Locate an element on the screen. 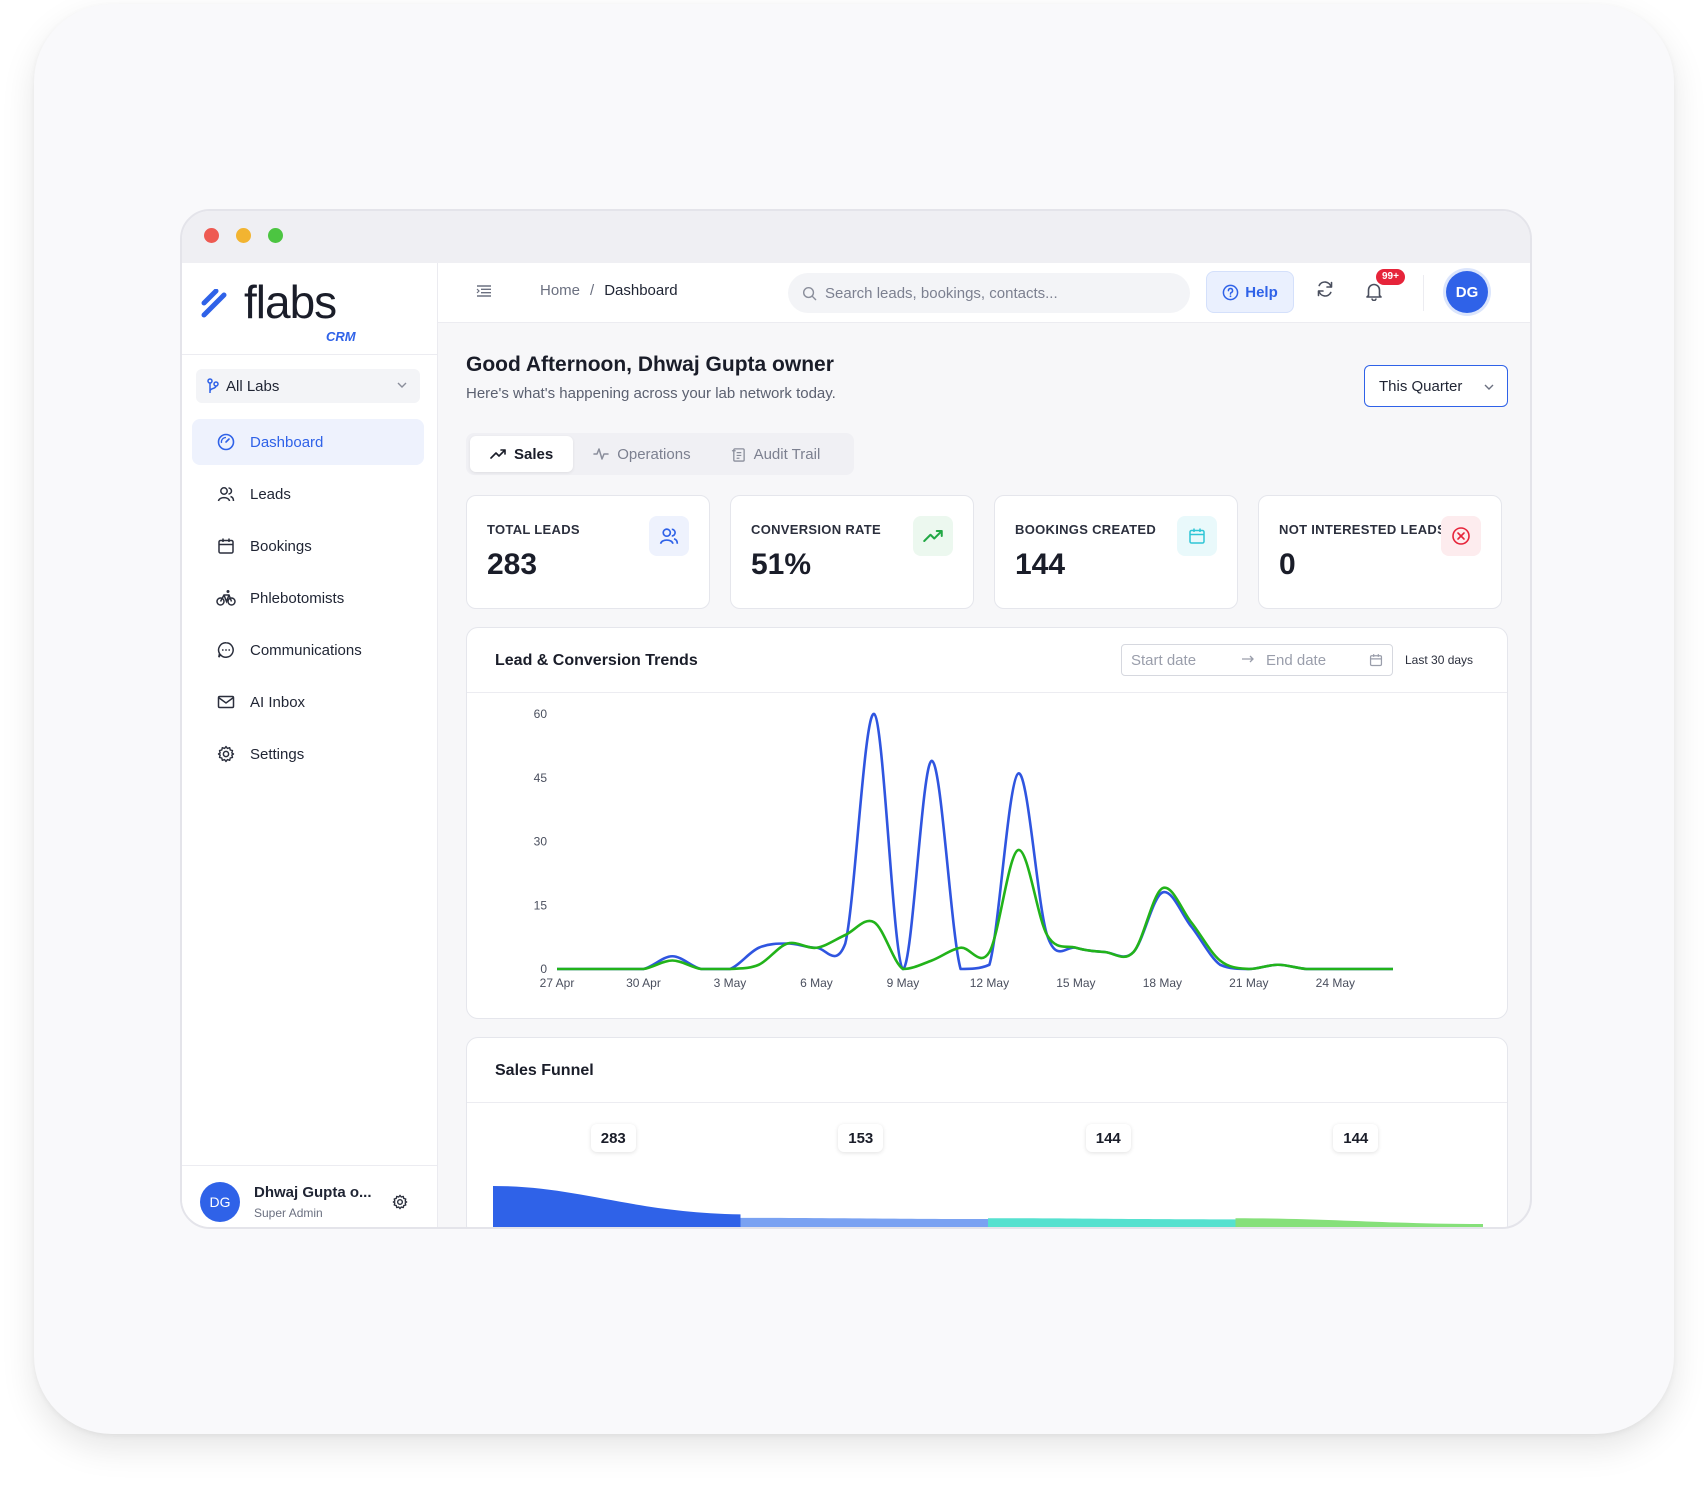  maximize-window-button is located at coordinates (275, 235).